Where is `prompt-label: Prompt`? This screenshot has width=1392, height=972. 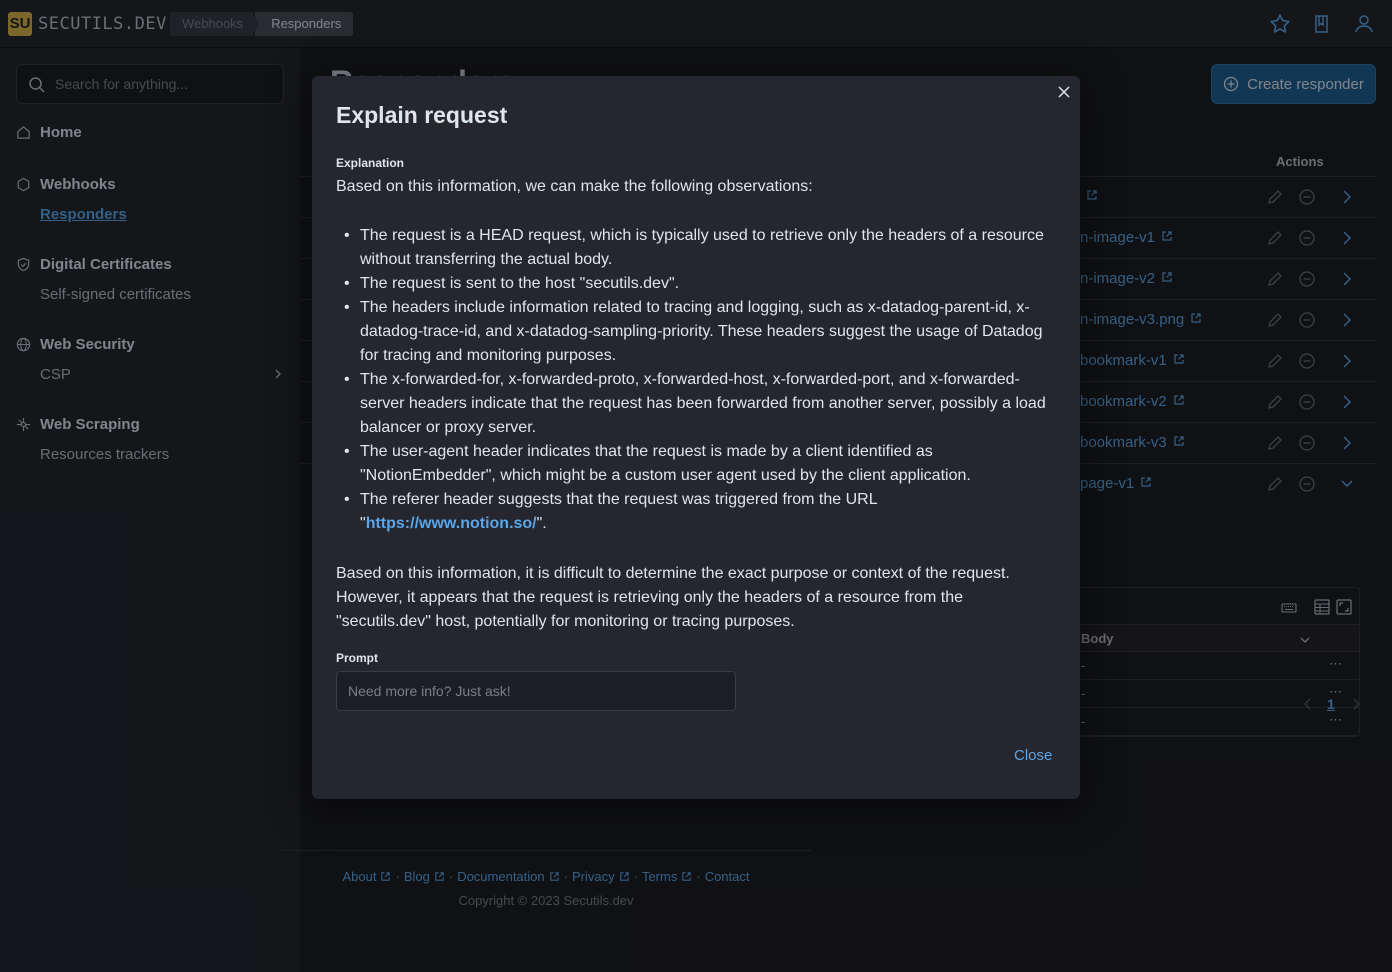
prompt-label: Prompt is located at coordinates (357, 658).